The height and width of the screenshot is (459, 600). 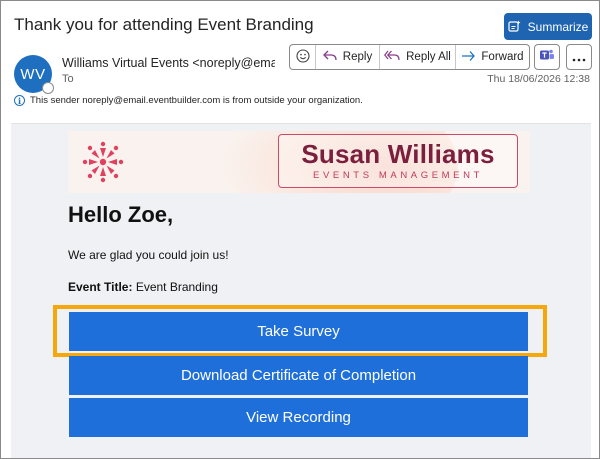 I want to click on forward-icon, so click(x=468, y=57).